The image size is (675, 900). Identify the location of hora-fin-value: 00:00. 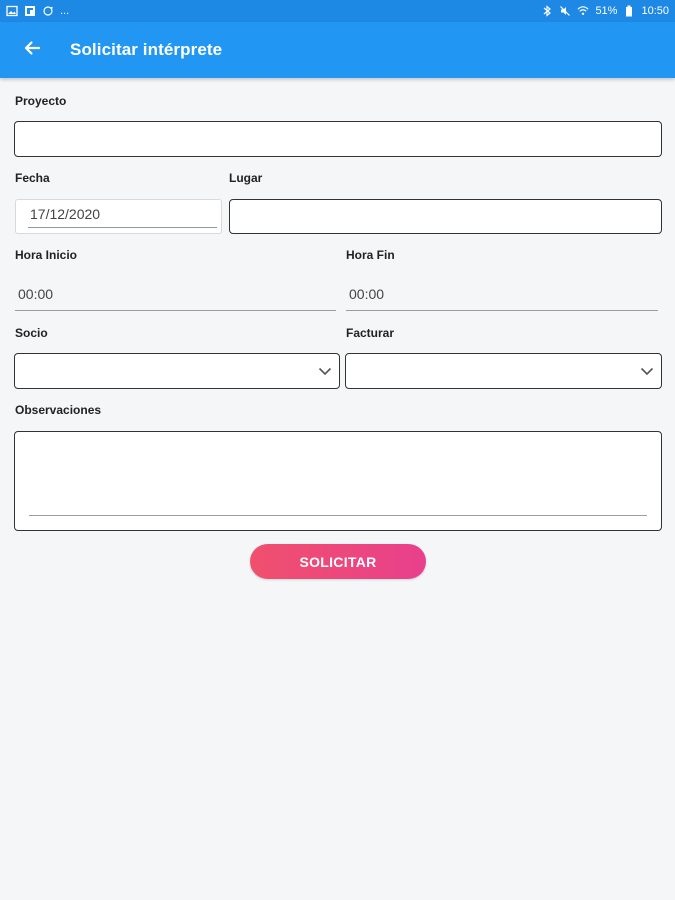
(367, 294).